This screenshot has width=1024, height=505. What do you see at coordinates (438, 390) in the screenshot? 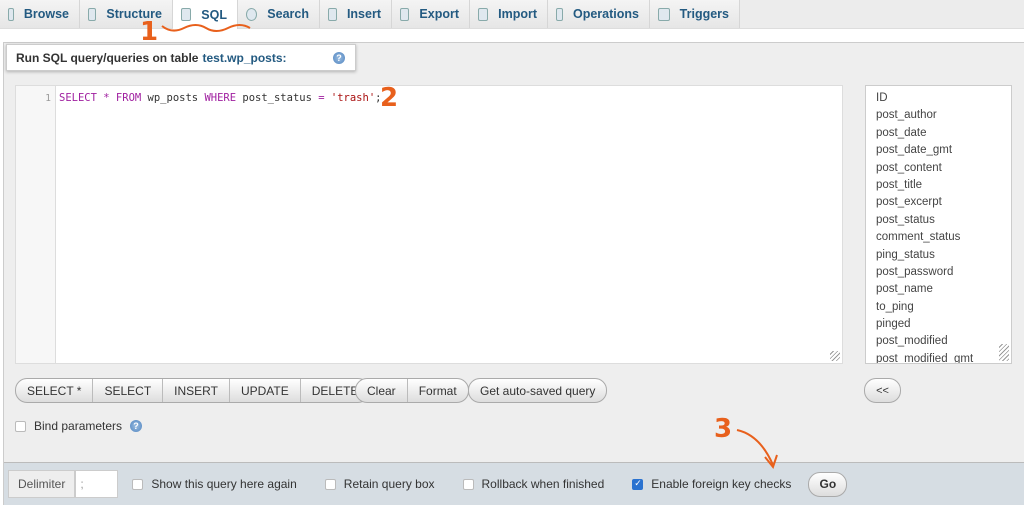
I see `format-button: Format` at bounding box center [438, 390].